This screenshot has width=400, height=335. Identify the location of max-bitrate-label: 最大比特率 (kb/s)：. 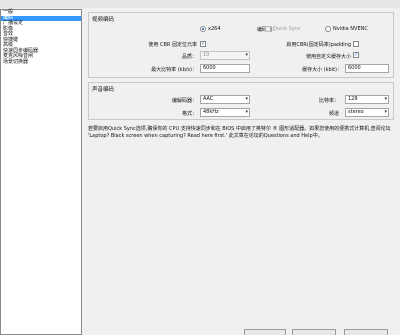
(174, 70).